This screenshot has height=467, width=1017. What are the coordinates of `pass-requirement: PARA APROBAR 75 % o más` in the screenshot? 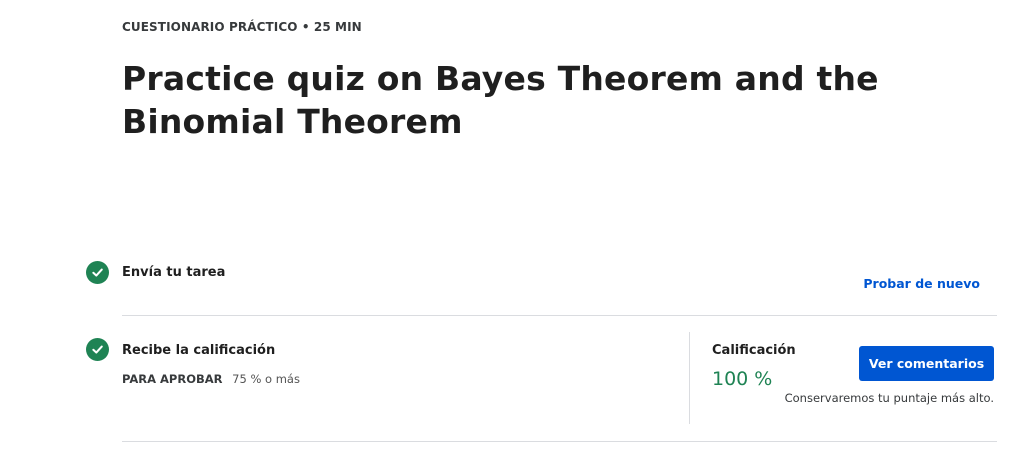 It's located at (211, 379).